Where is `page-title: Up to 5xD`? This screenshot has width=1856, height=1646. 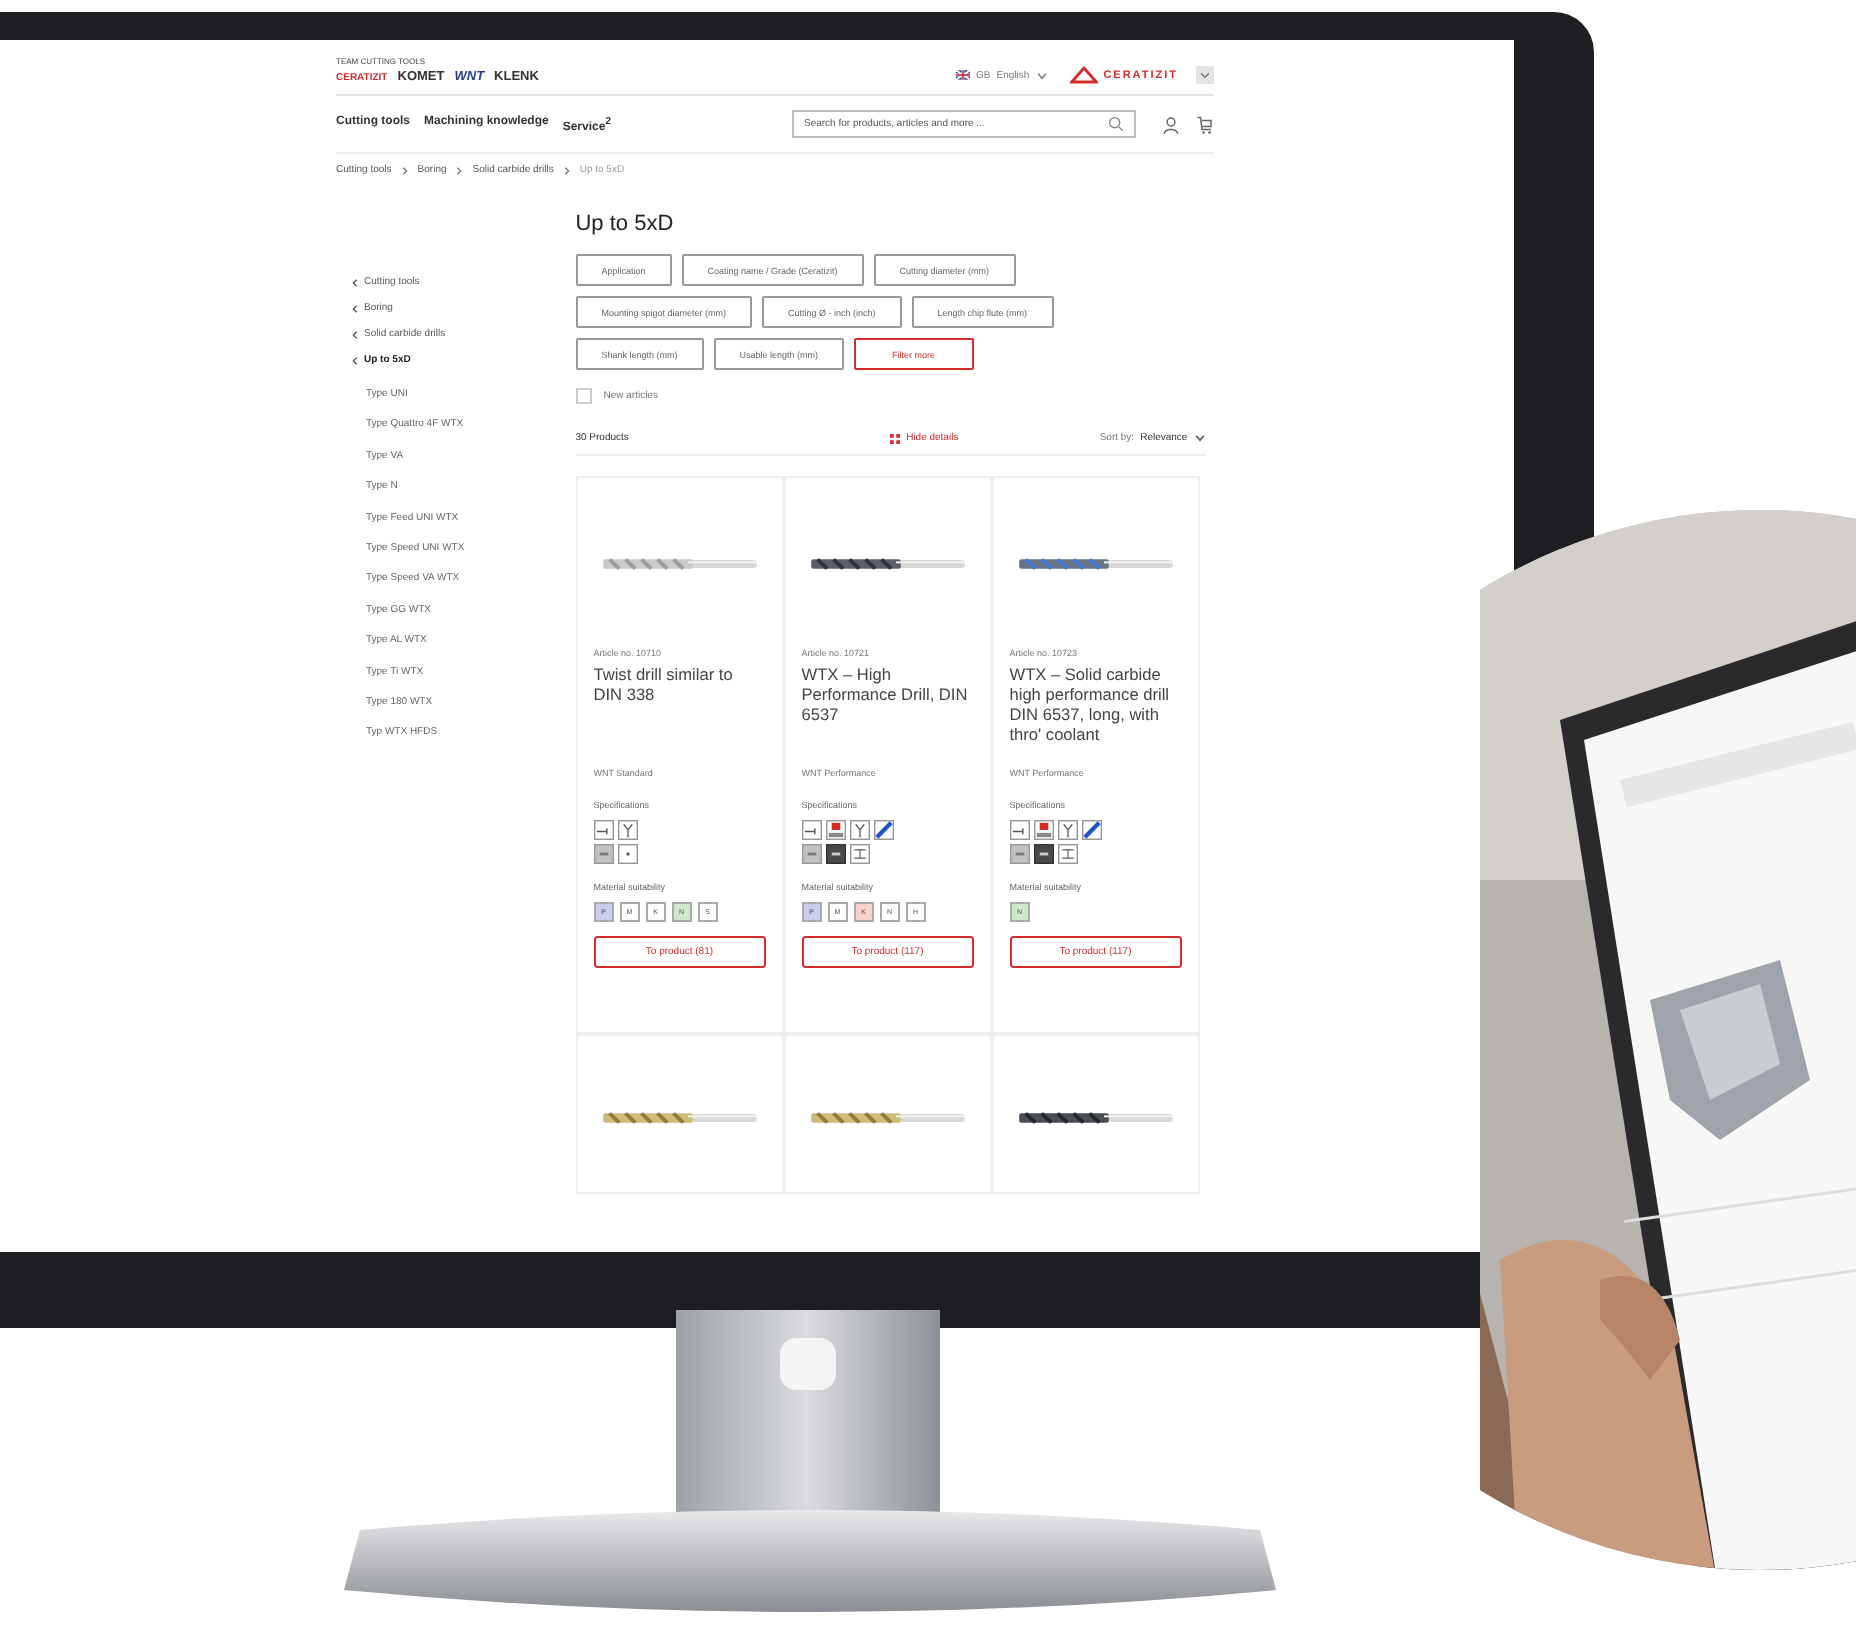 page-title: Up to 5xD is located at coordinates (625, 224).